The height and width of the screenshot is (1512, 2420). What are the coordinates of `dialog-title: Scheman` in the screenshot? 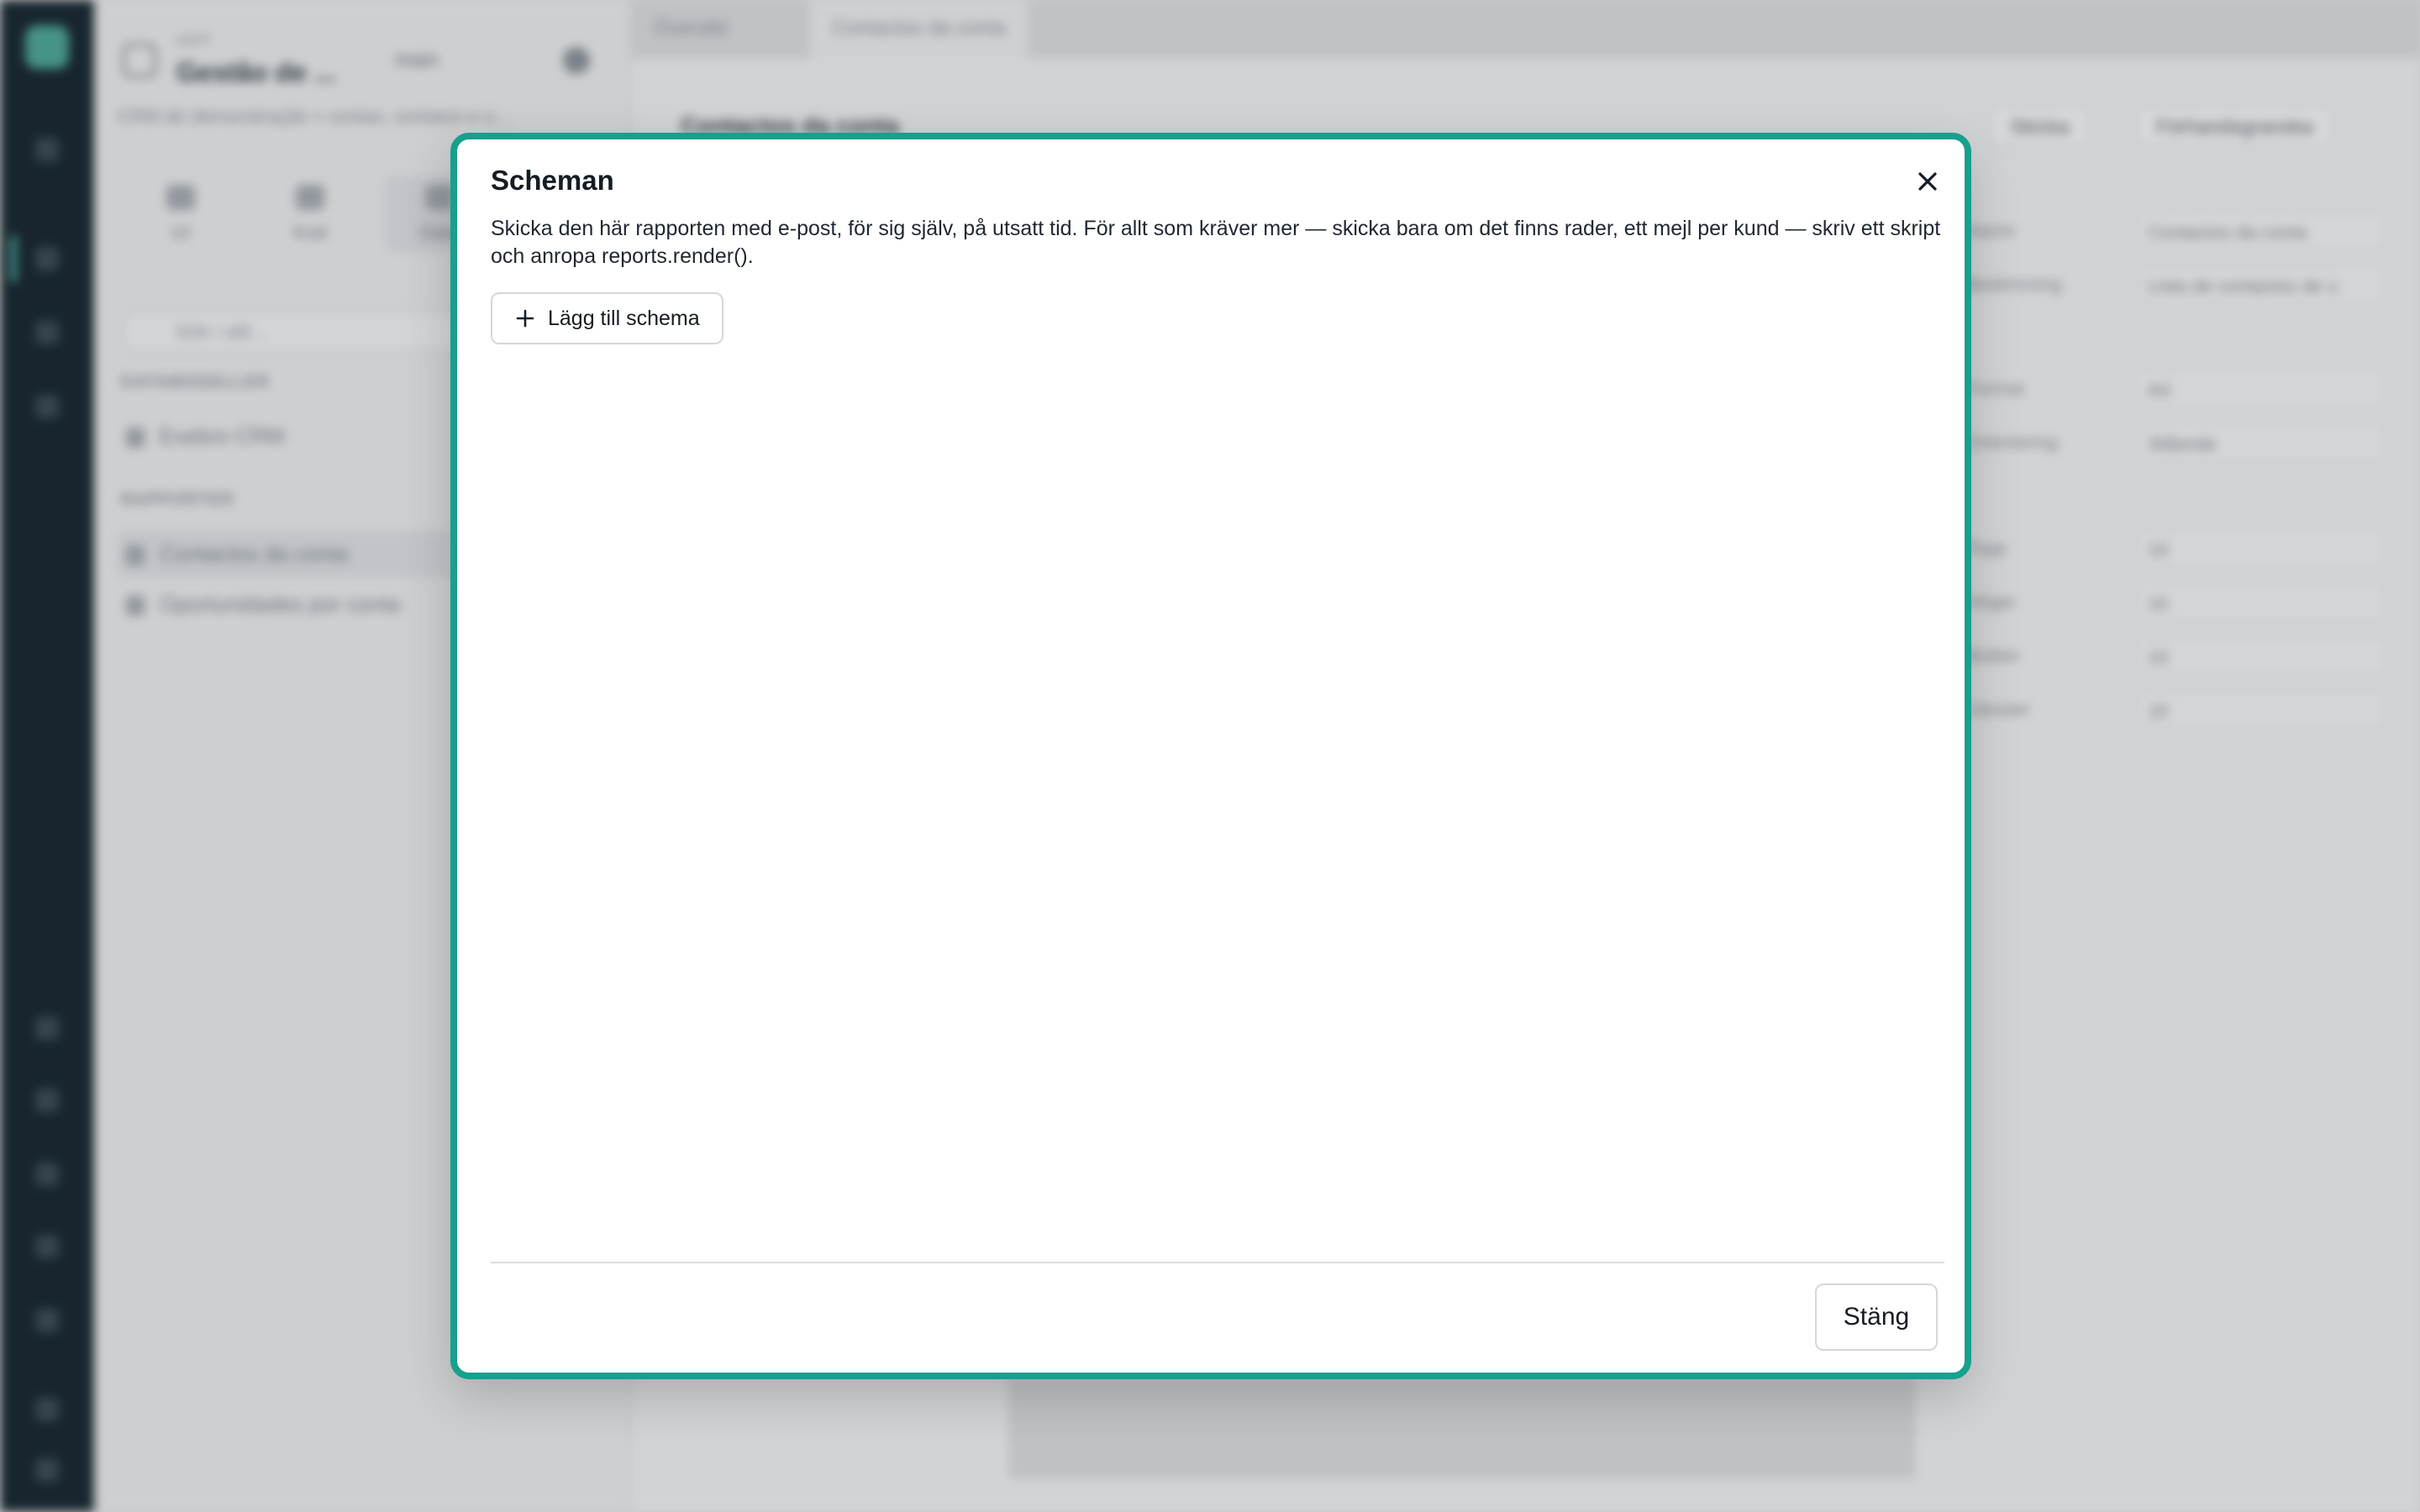 It's located at (552, 180).